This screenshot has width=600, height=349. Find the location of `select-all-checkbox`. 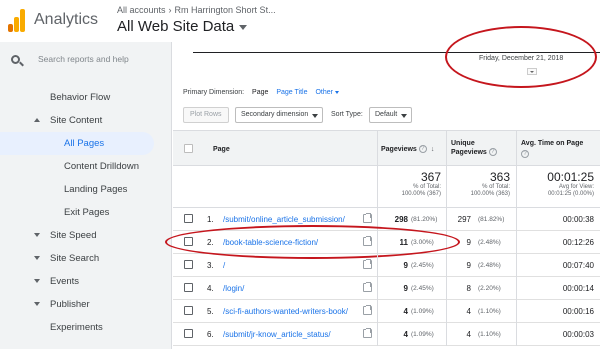

select-all-checkbox is located at coordinates (188, 148).